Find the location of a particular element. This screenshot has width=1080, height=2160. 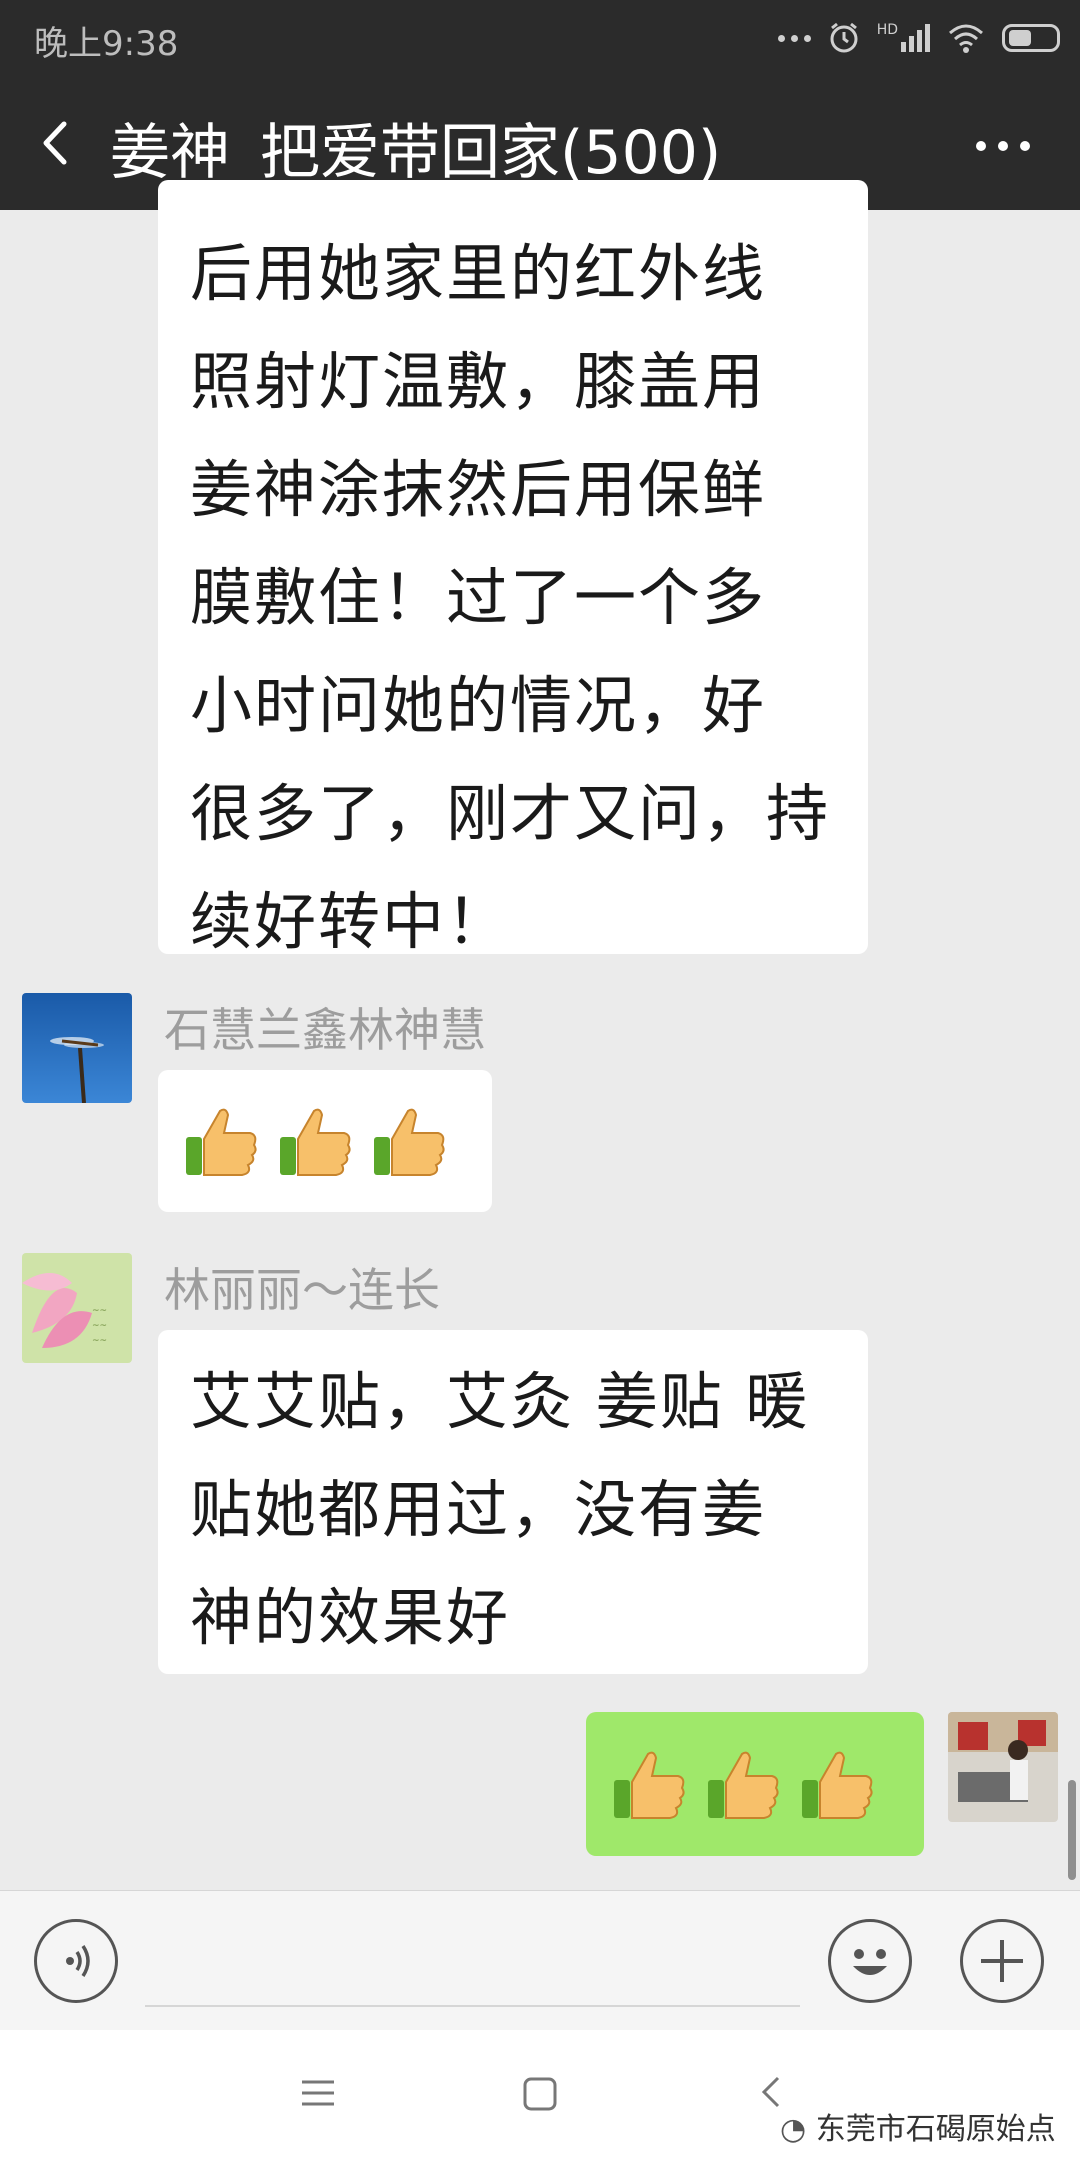

cellular-signal-icon: HD is located at coordinates (903, 37).